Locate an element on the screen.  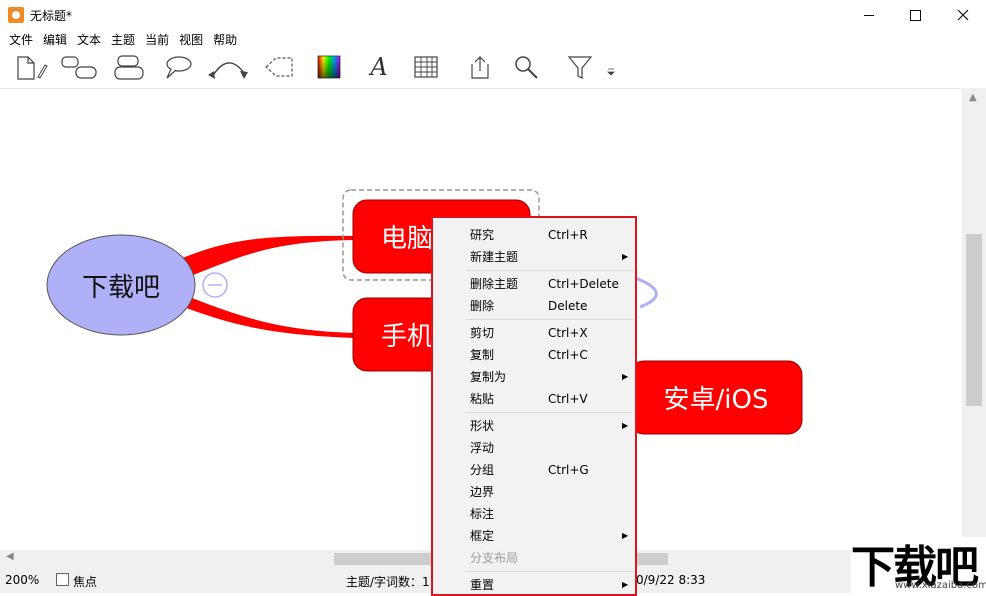
context-menu-item-label: 复制为 is located at coordinates (488, 377).